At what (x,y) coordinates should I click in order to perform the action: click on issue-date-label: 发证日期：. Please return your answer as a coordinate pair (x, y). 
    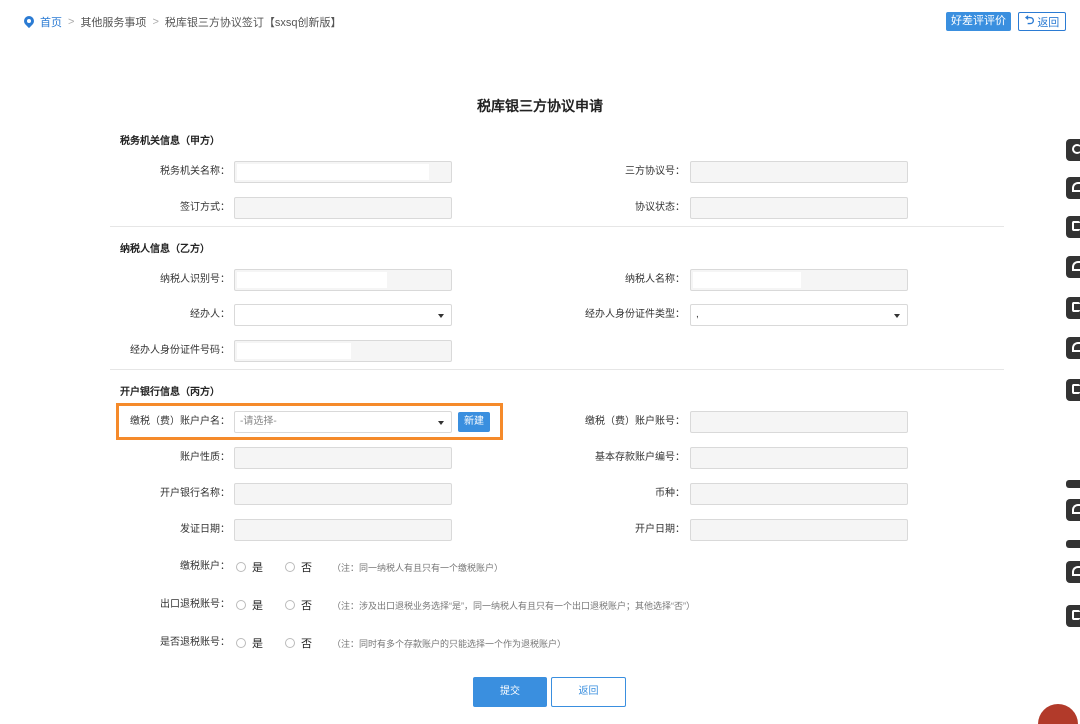
    Looking at the image, I should click on (205, 529).